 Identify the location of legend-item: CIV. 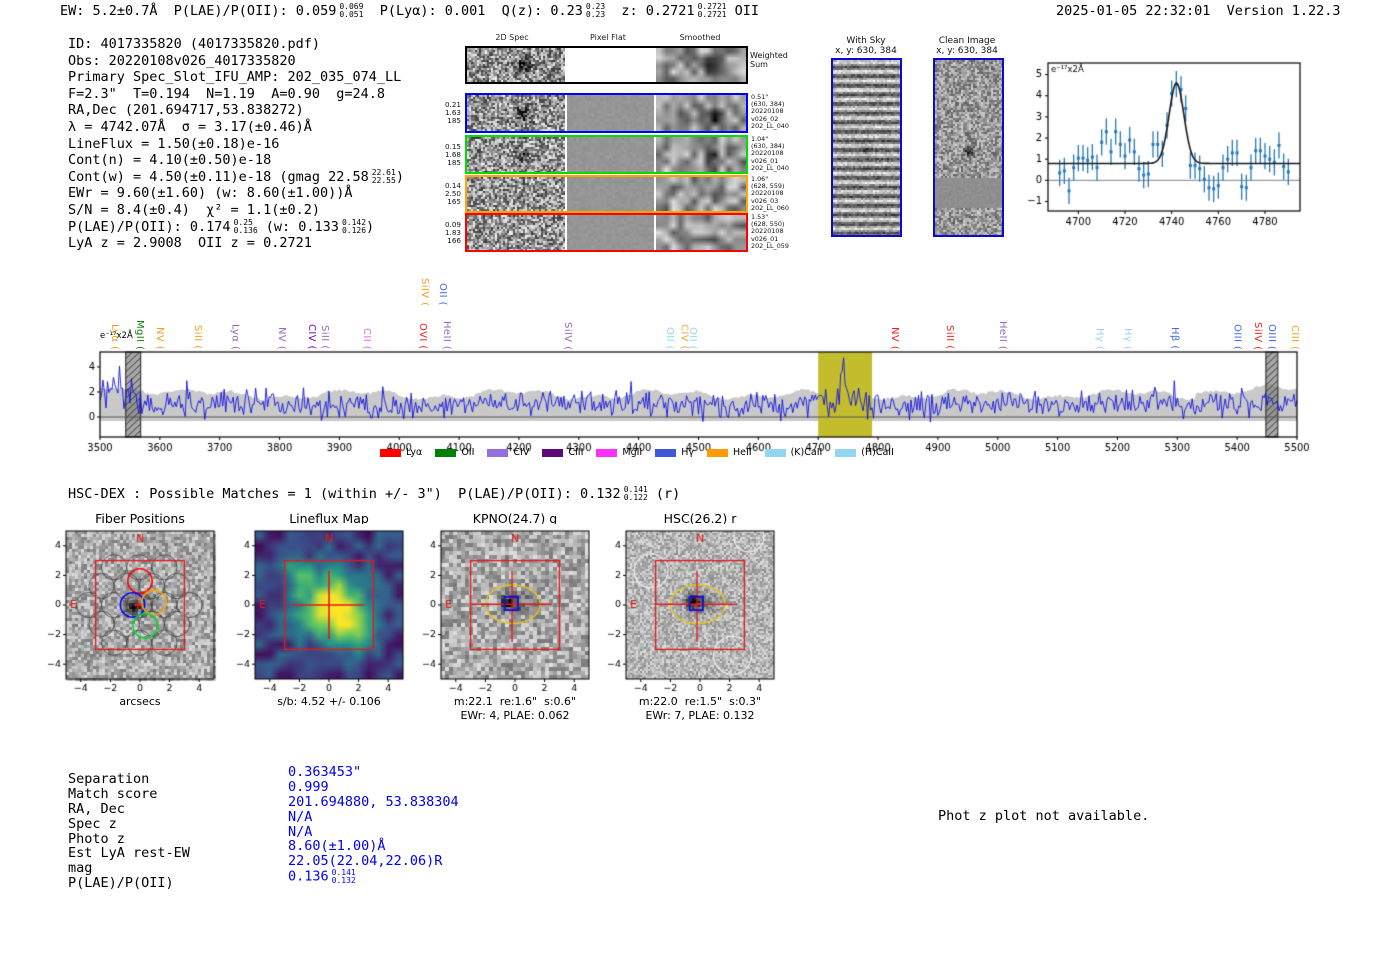
(508, 452).